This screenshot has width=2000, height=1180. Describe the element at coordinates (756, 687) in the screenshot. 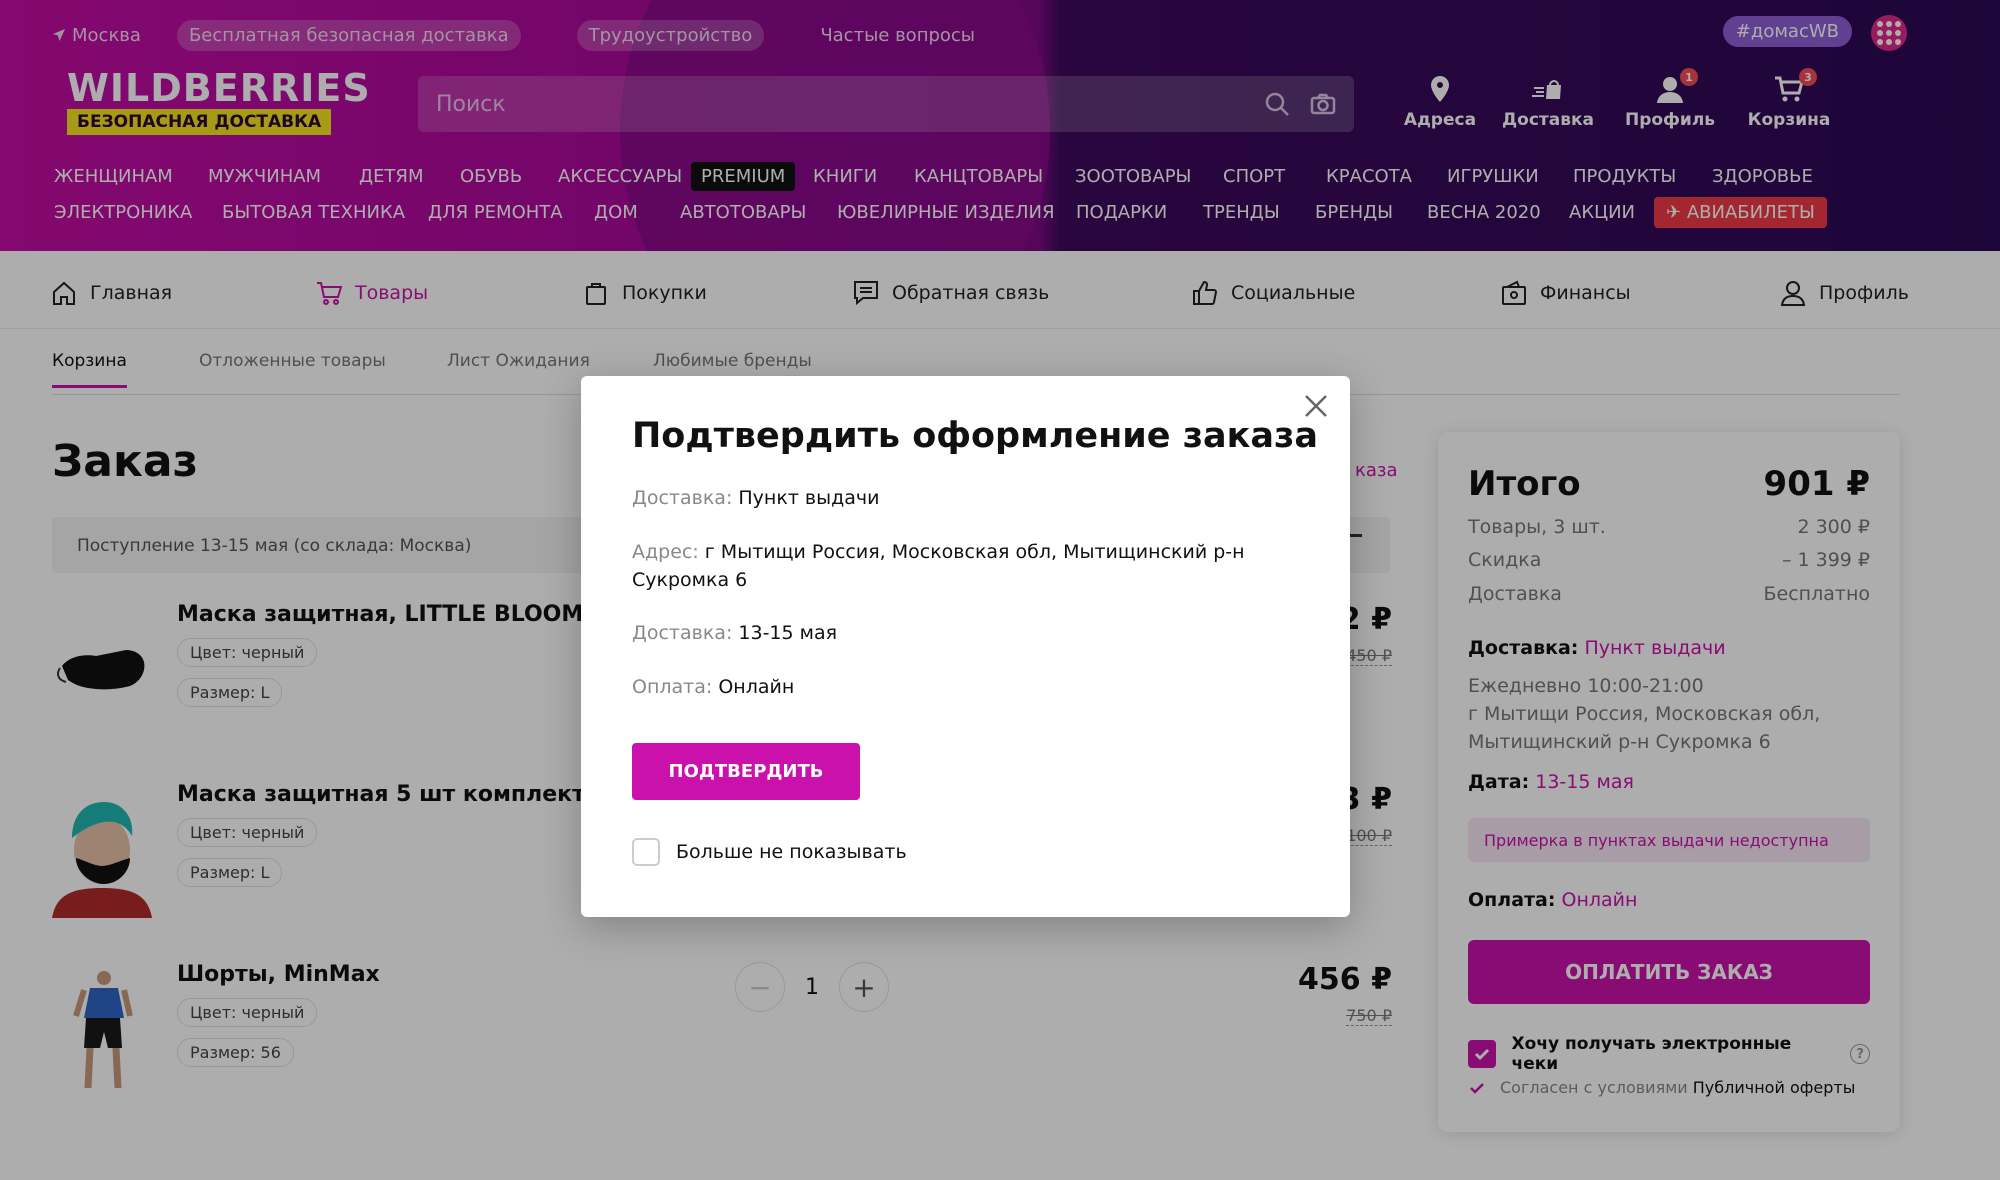

I see `modal-payment-value: Онлайн` at that location.